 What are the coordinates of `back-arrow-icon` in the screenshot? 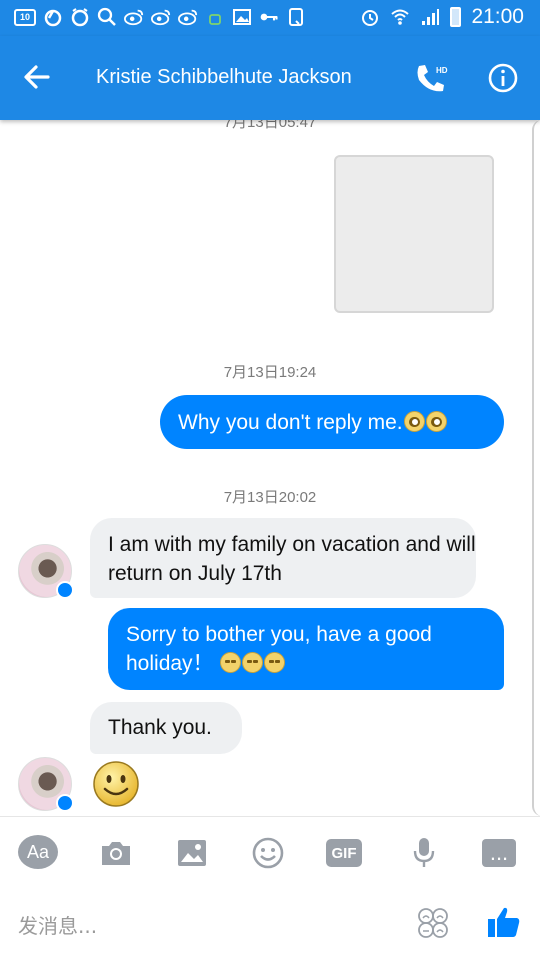 It's located at (37, 77).